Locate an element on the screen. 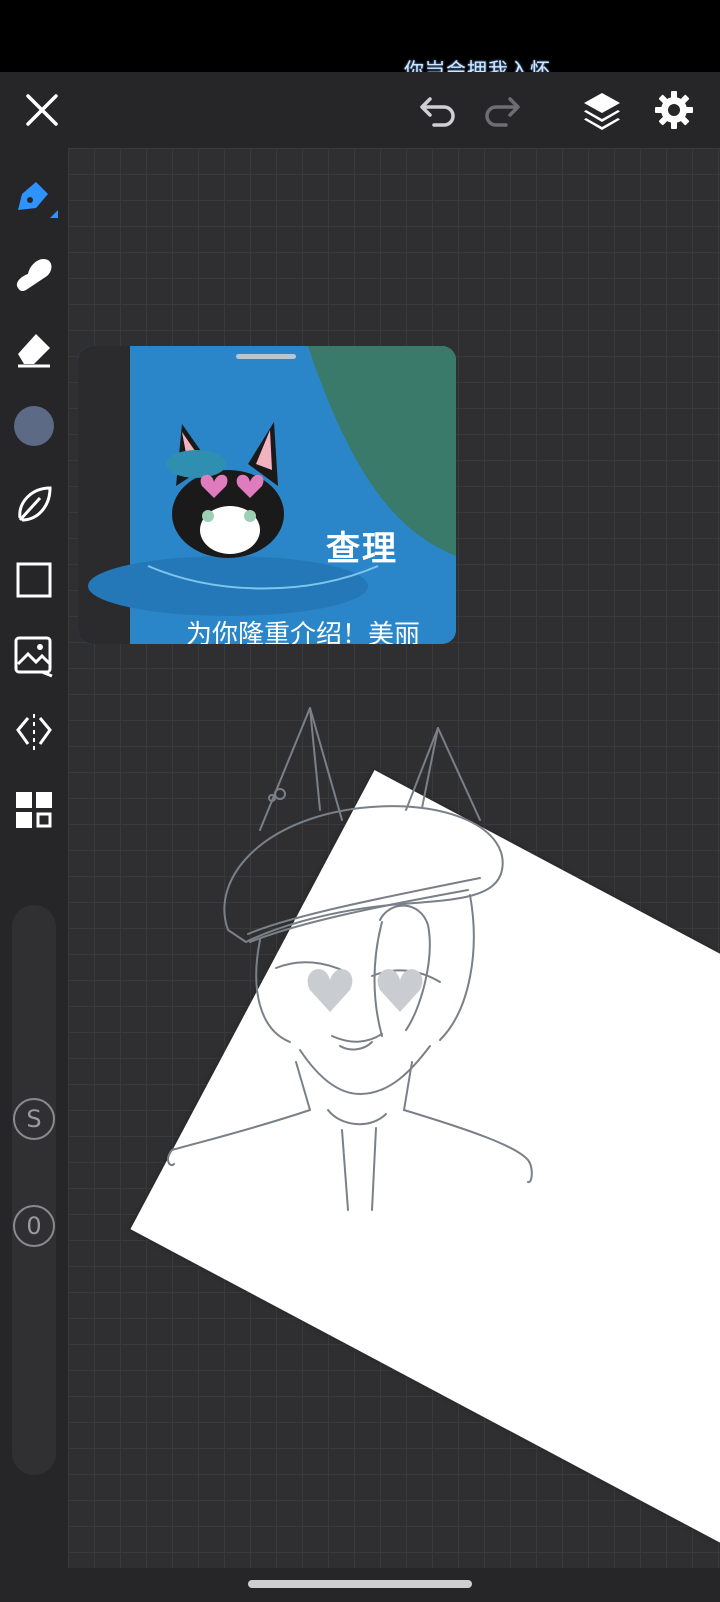 The height and width of the screenshot is (1602, 720). square-icon is located at coordinates (34, 580).